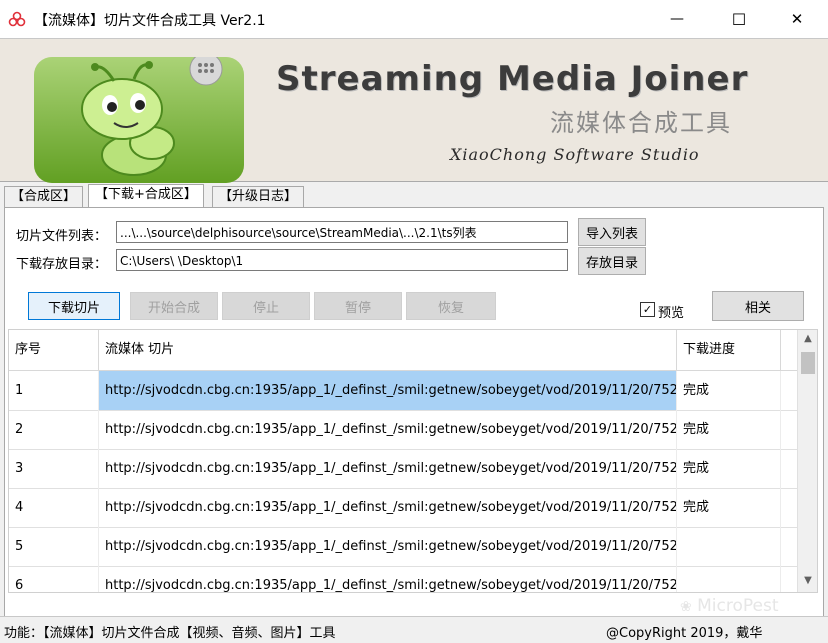  What do you see at coordinates (342, 260) in the screenshot?
I see `save-dir-field: C:\Users\ \Desktop\1` at bounding box center [342, 260].